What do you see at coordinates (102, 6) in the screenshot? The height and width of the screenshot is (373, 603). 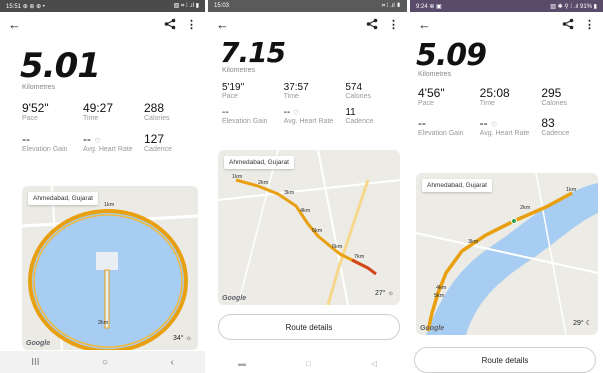 I see `status-bar: 15:51 ⊕ ⊕ ⊕ • ▨ ⌗ ⁞ .ıl ▮` at bounding box center [102, 6].